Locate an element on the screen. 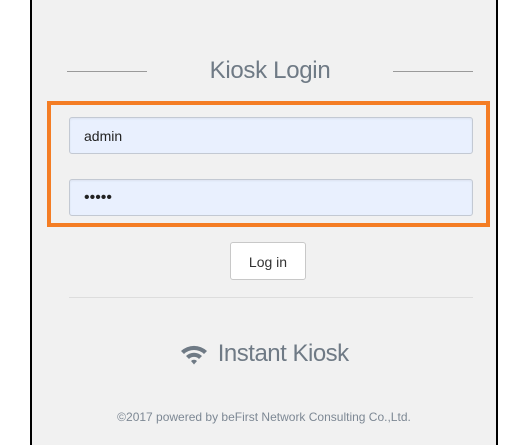 The height and width of the screenshot is (445, 516). title-rule-right is located at coordinates (433, 71).